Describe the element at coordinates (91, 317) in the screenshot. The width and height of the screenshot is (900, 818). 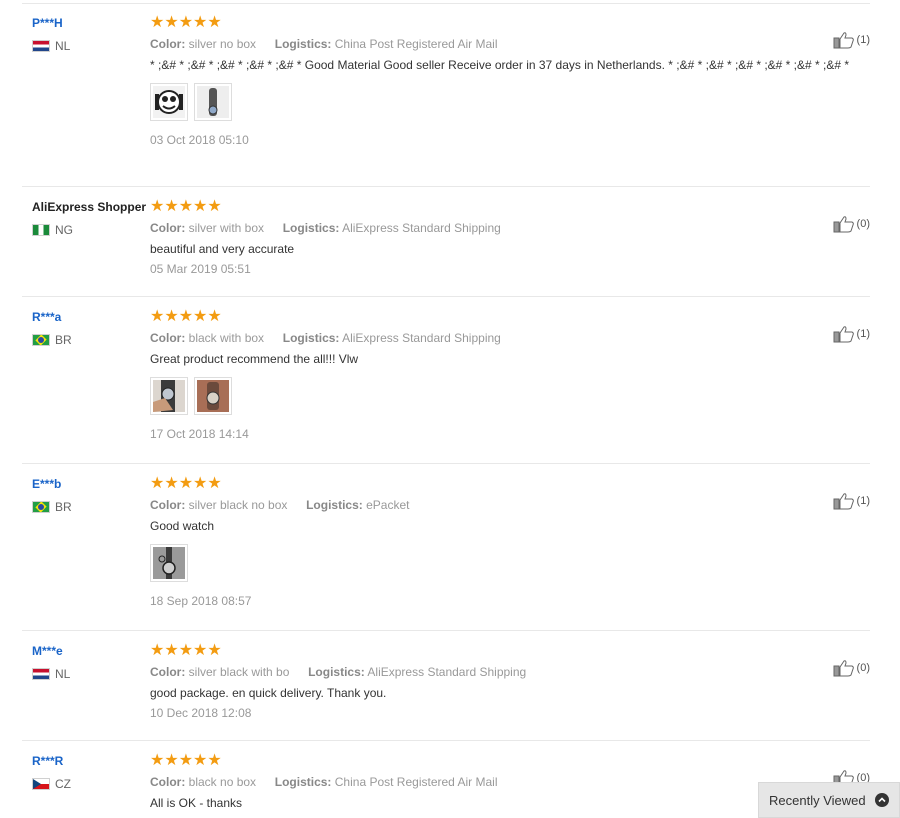
I see `buyer-name: R***a` at that location.